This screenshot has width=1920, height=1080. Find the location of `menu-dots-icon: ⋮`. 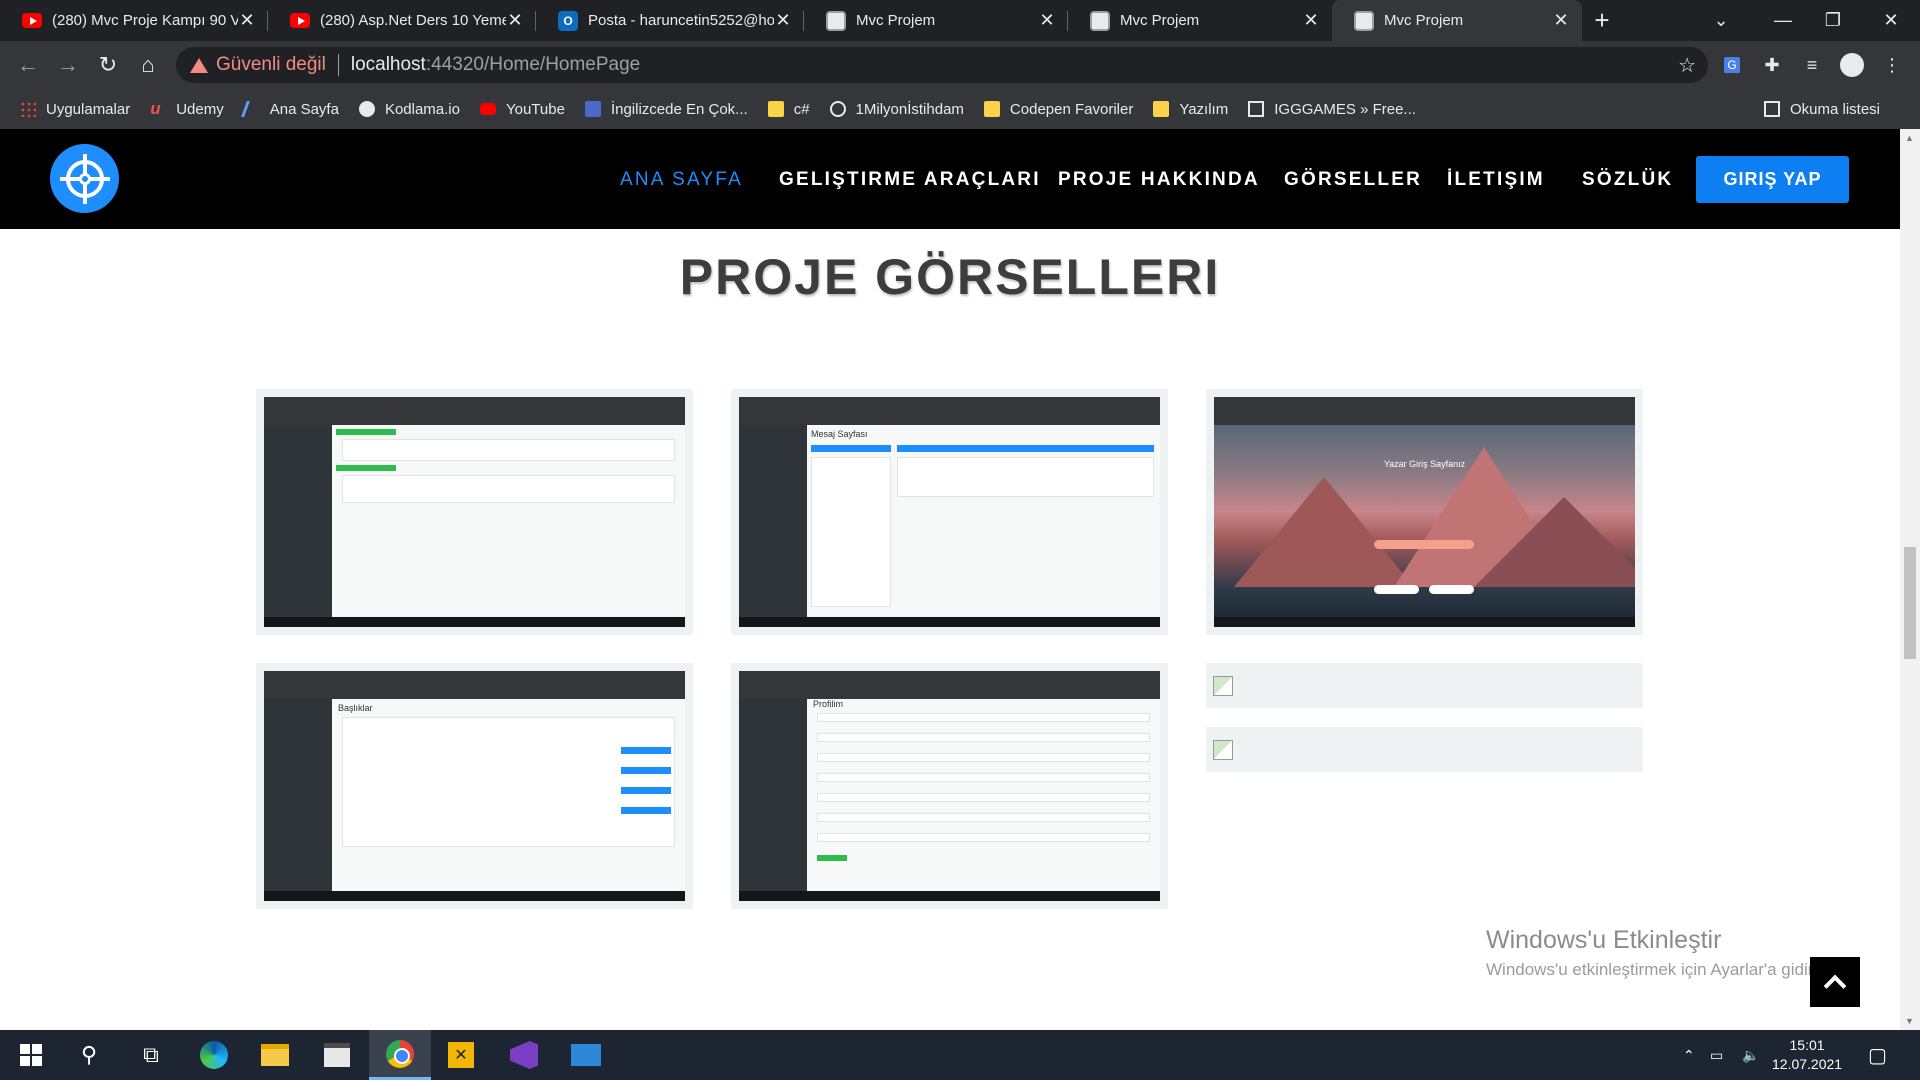

menu-dots-icon: ⋮ is located at coordinates (1892, 65).